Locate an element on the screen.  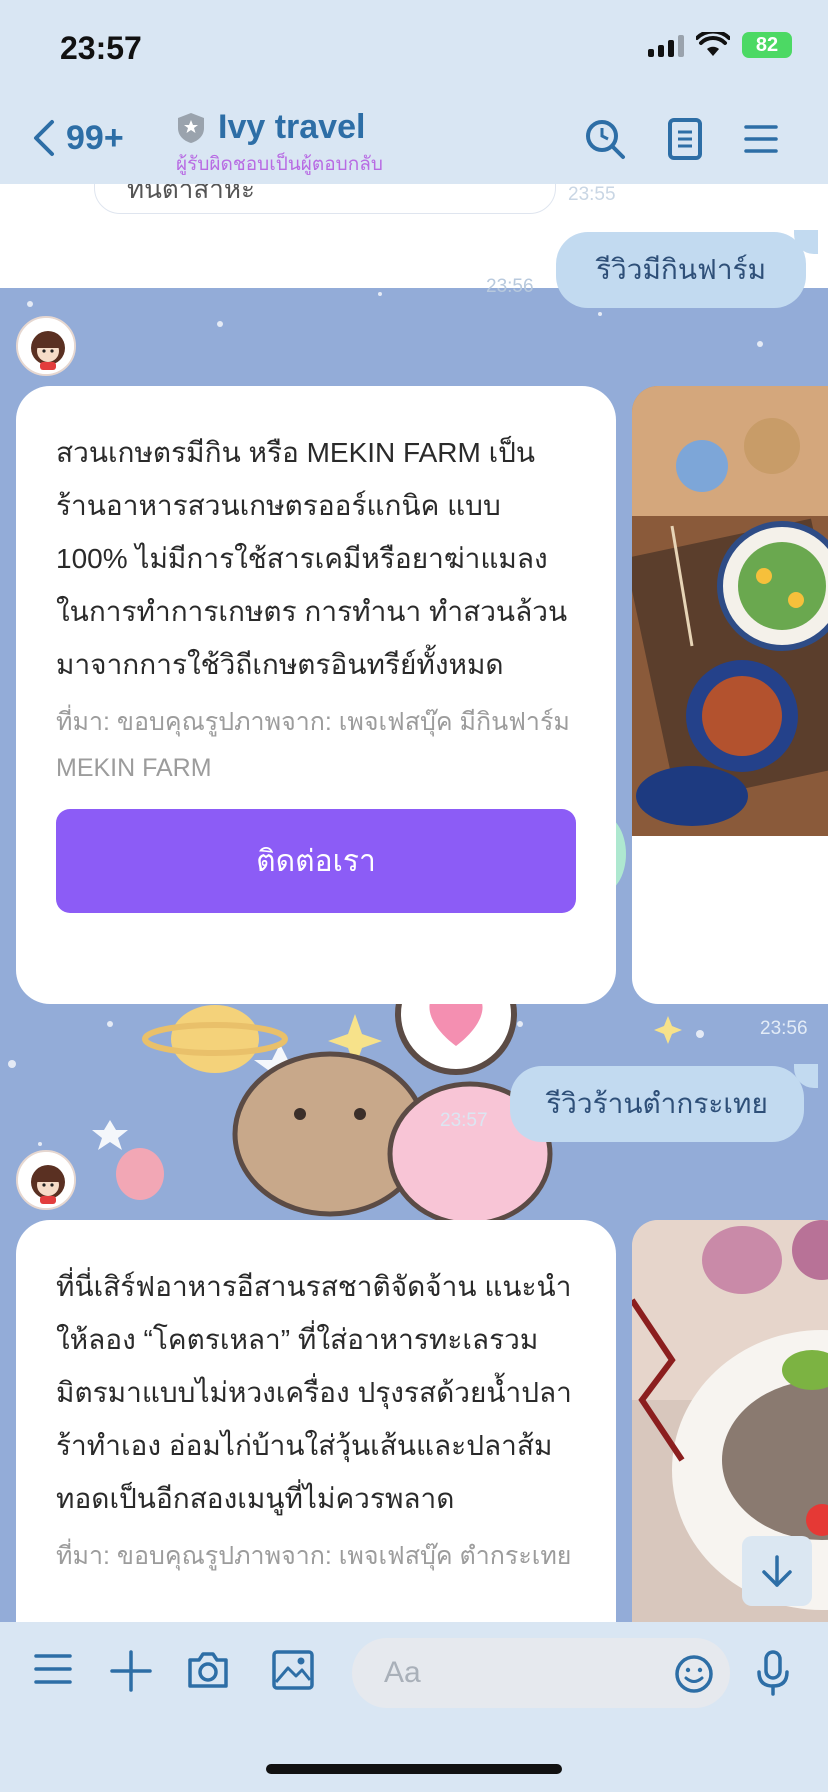
status-icons: 82 is located at coordinates (720, 45).